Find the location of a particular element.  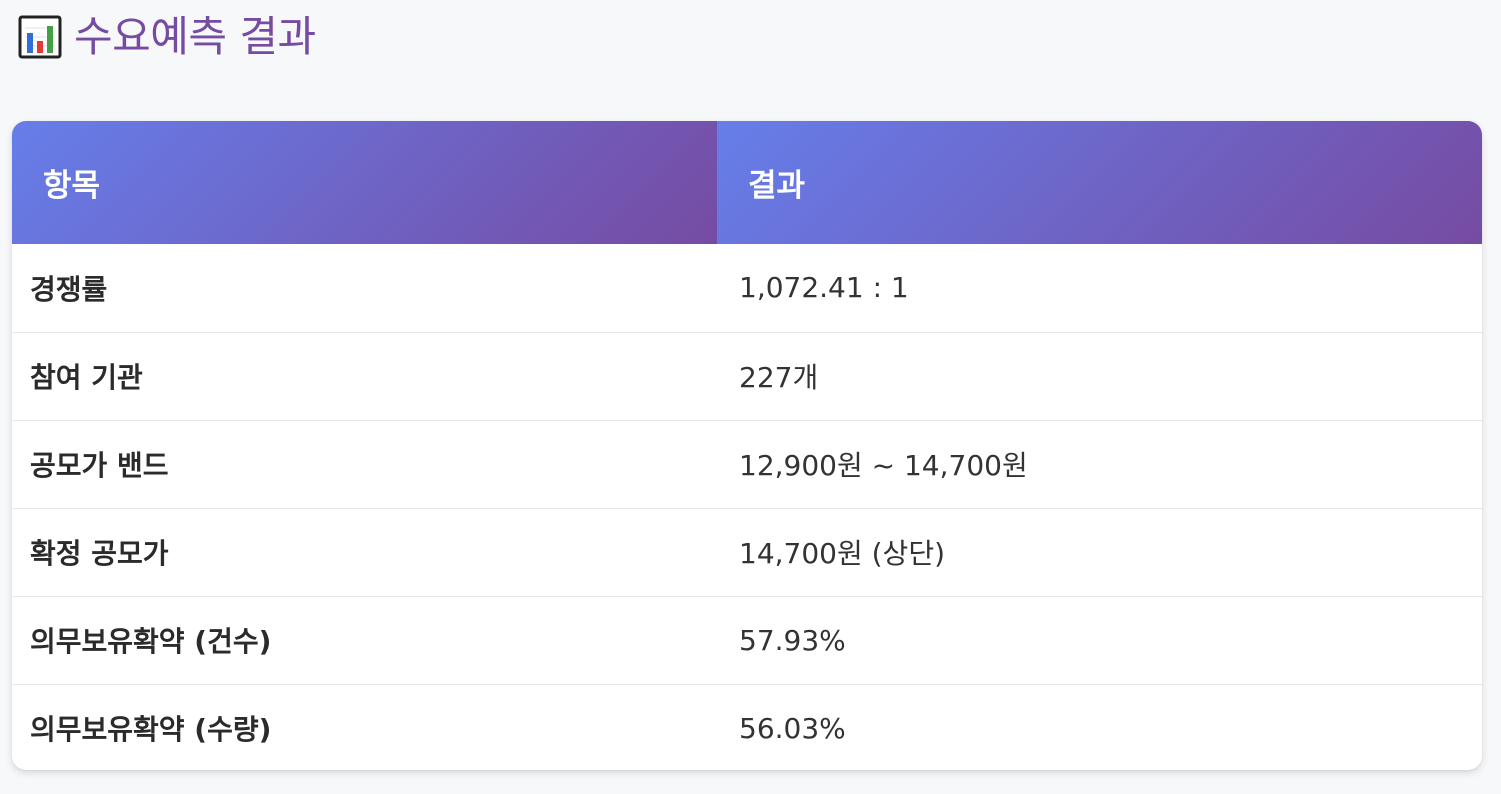

row-result-cell: 227개 is located at coordinates (1099, 375).